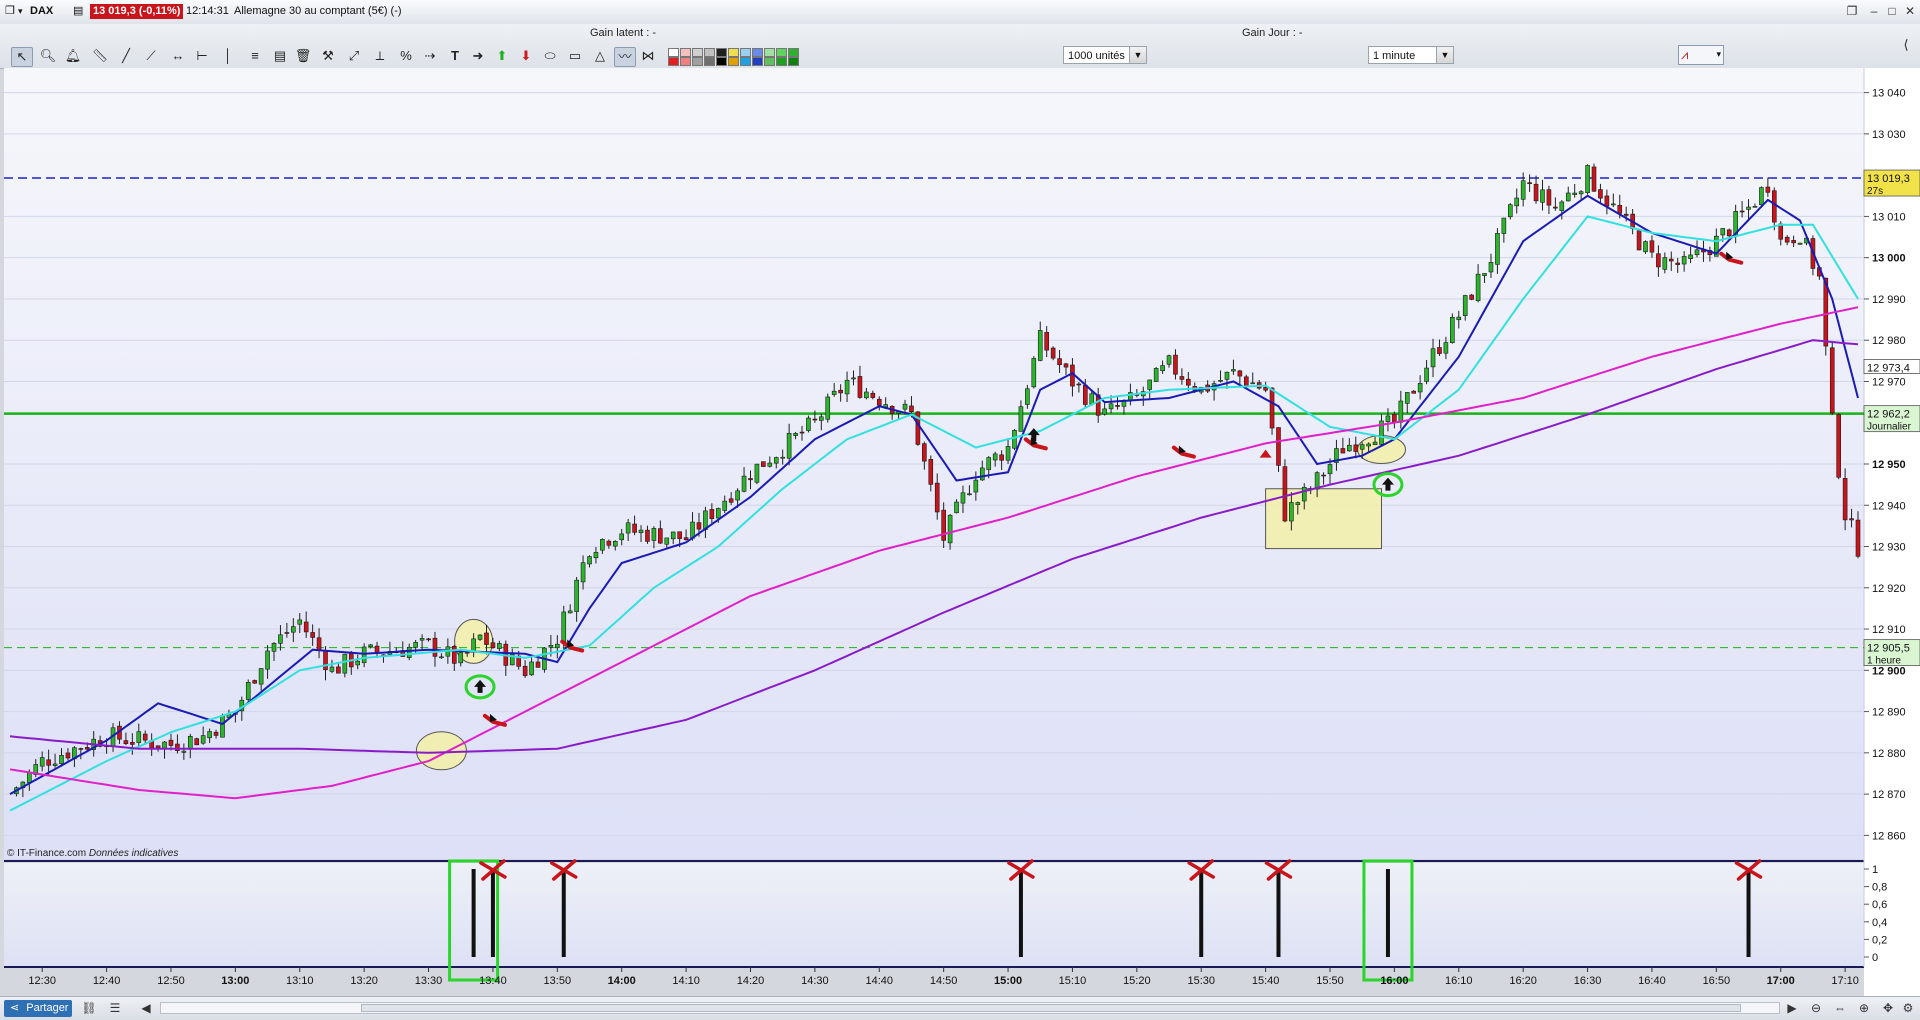  What do you see at coordinates (1908, 1008) in the screenshot?
I see `settings-icon: ⚙` at bounding box center [1908, 1008].